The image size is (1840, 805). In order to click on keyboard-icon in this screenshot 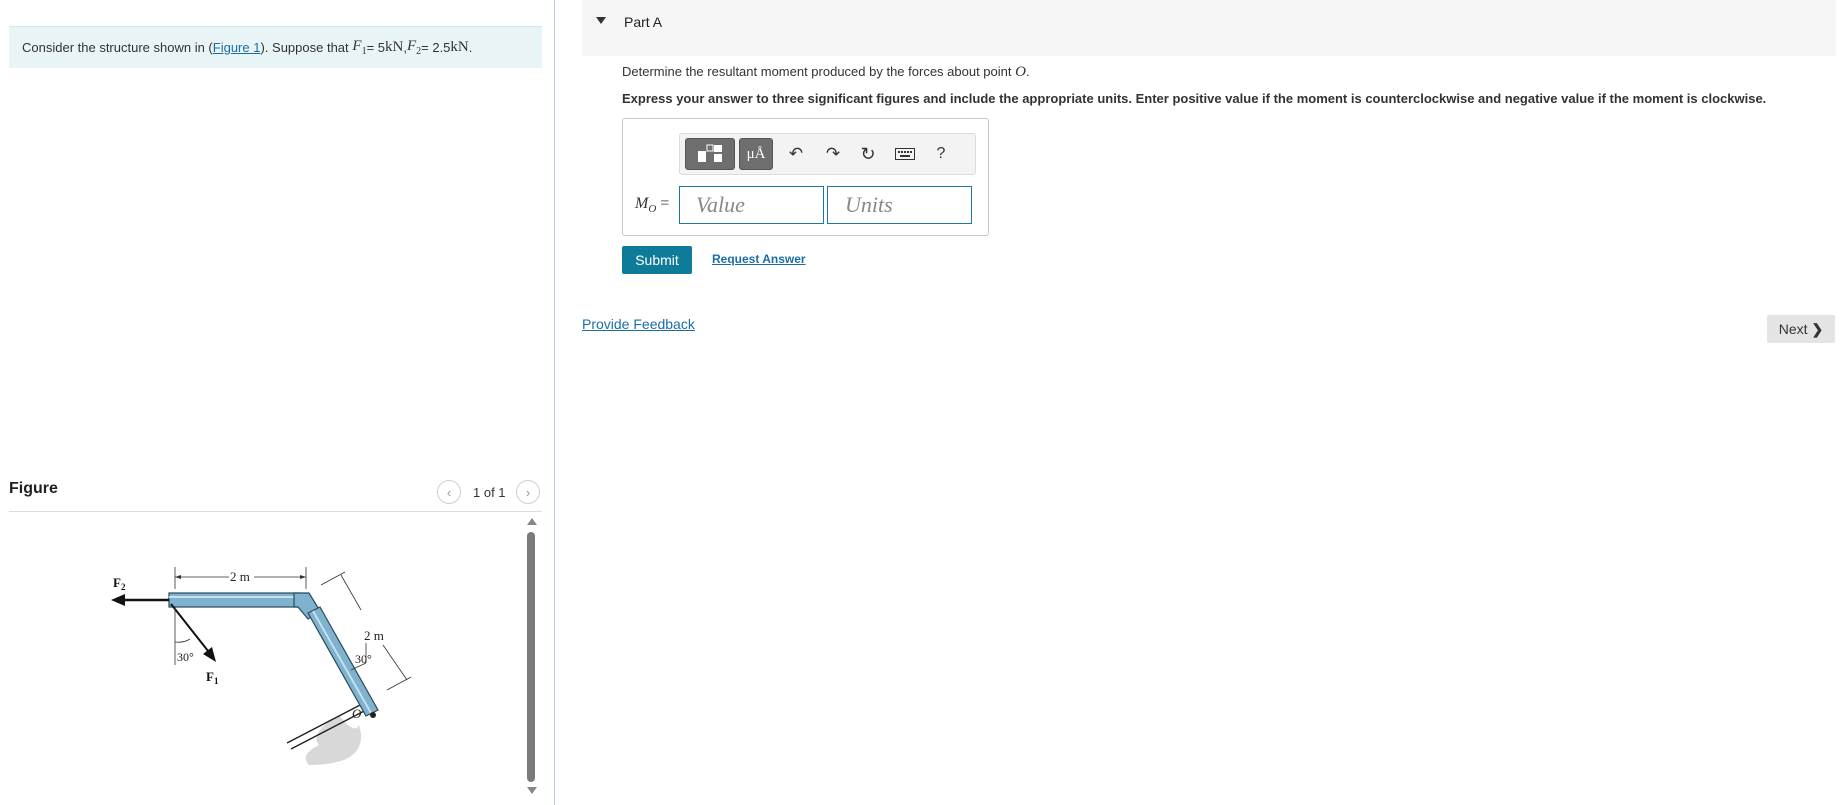, I will do `click(905, 154)`.